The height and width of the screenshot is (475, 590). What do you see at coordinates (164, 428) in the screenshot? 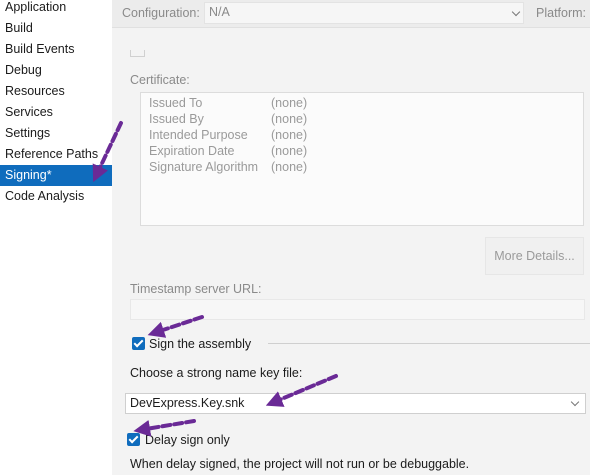
I see `annotation-arrow-delay-sign` at bounding box center [164, 428].